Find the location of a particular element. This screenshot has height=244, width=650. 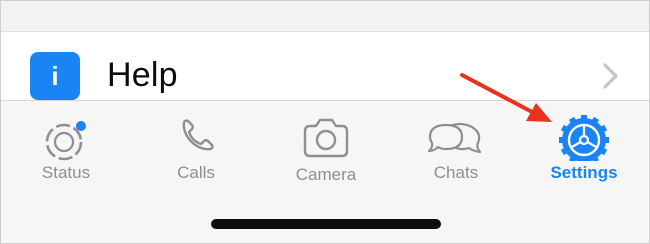

tab-calls-label: Calls is located at coordinates (196, 172).